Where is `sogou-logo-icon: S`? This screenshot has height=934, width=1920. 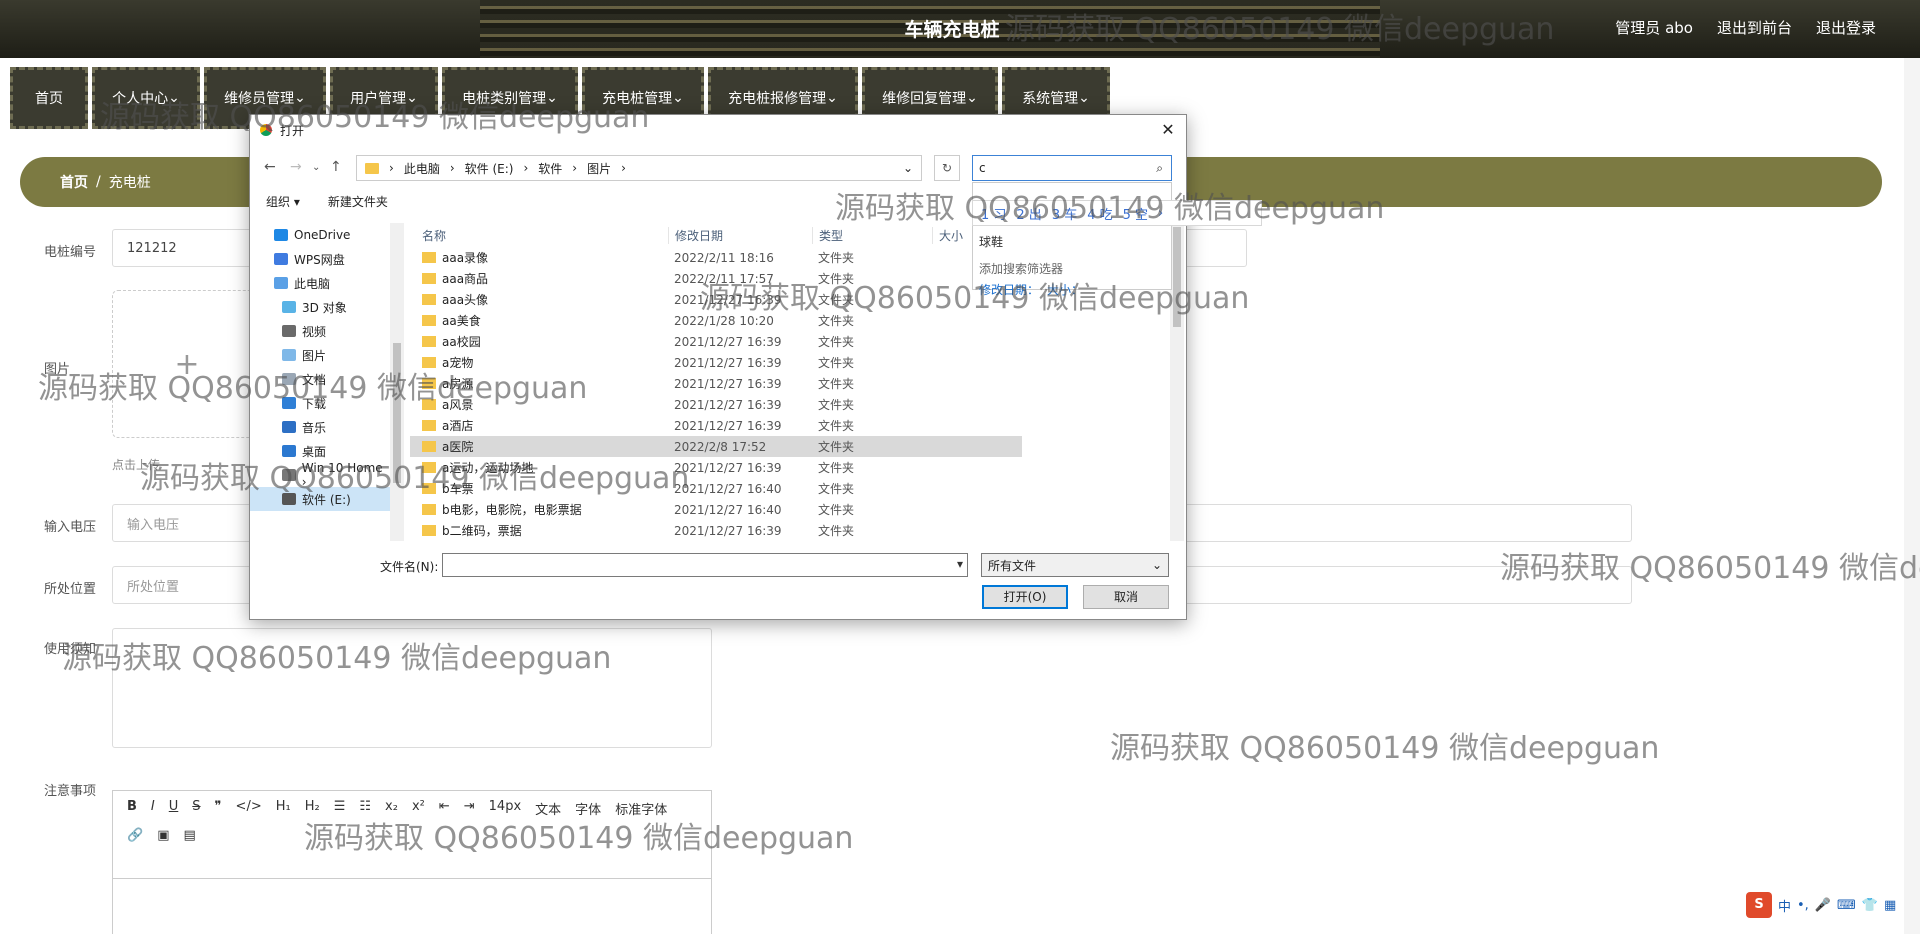
sogou-logo-icon: S is located at coordinates (1759, 905).